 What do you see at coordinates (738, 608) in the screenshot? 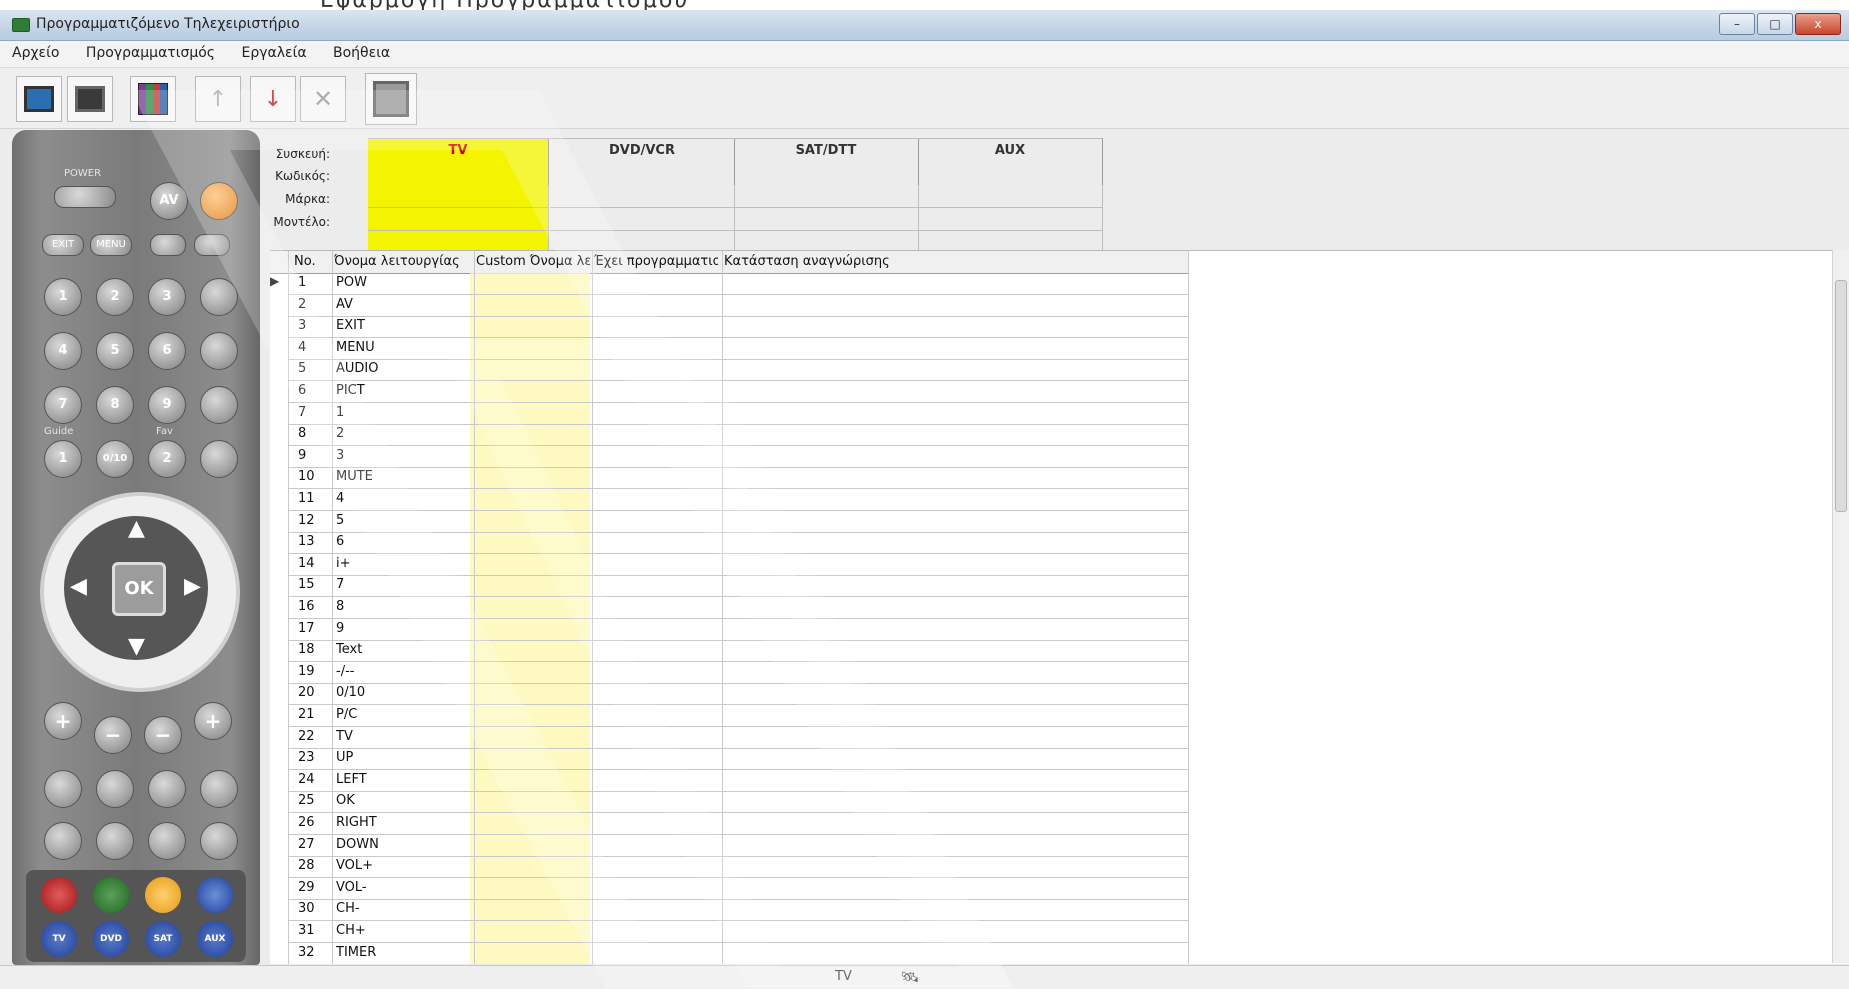
I see `table-row: 16 8` at bounding box center [738, 608].